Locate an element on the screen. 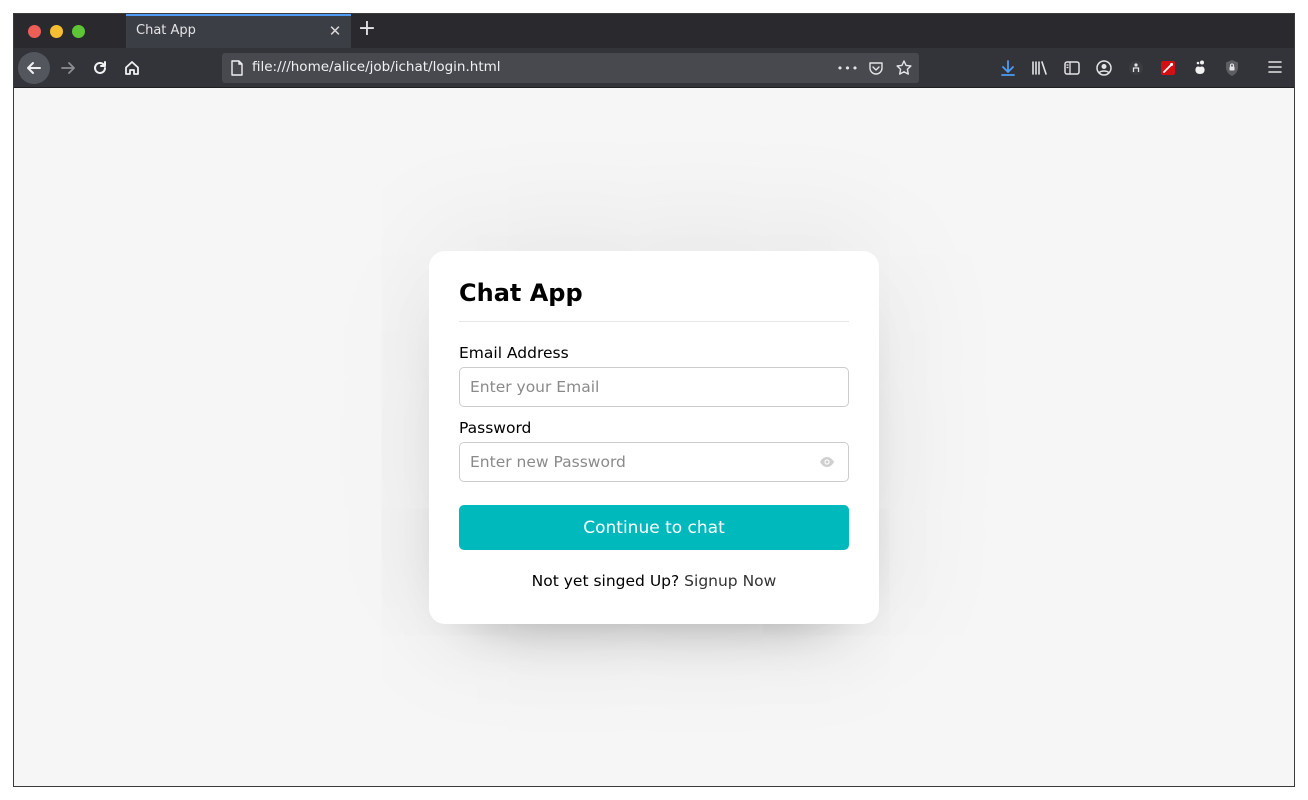 The width and height of the screenshot is (1308, 800). tab-title: Chat App is located at coordinates (166, 30).